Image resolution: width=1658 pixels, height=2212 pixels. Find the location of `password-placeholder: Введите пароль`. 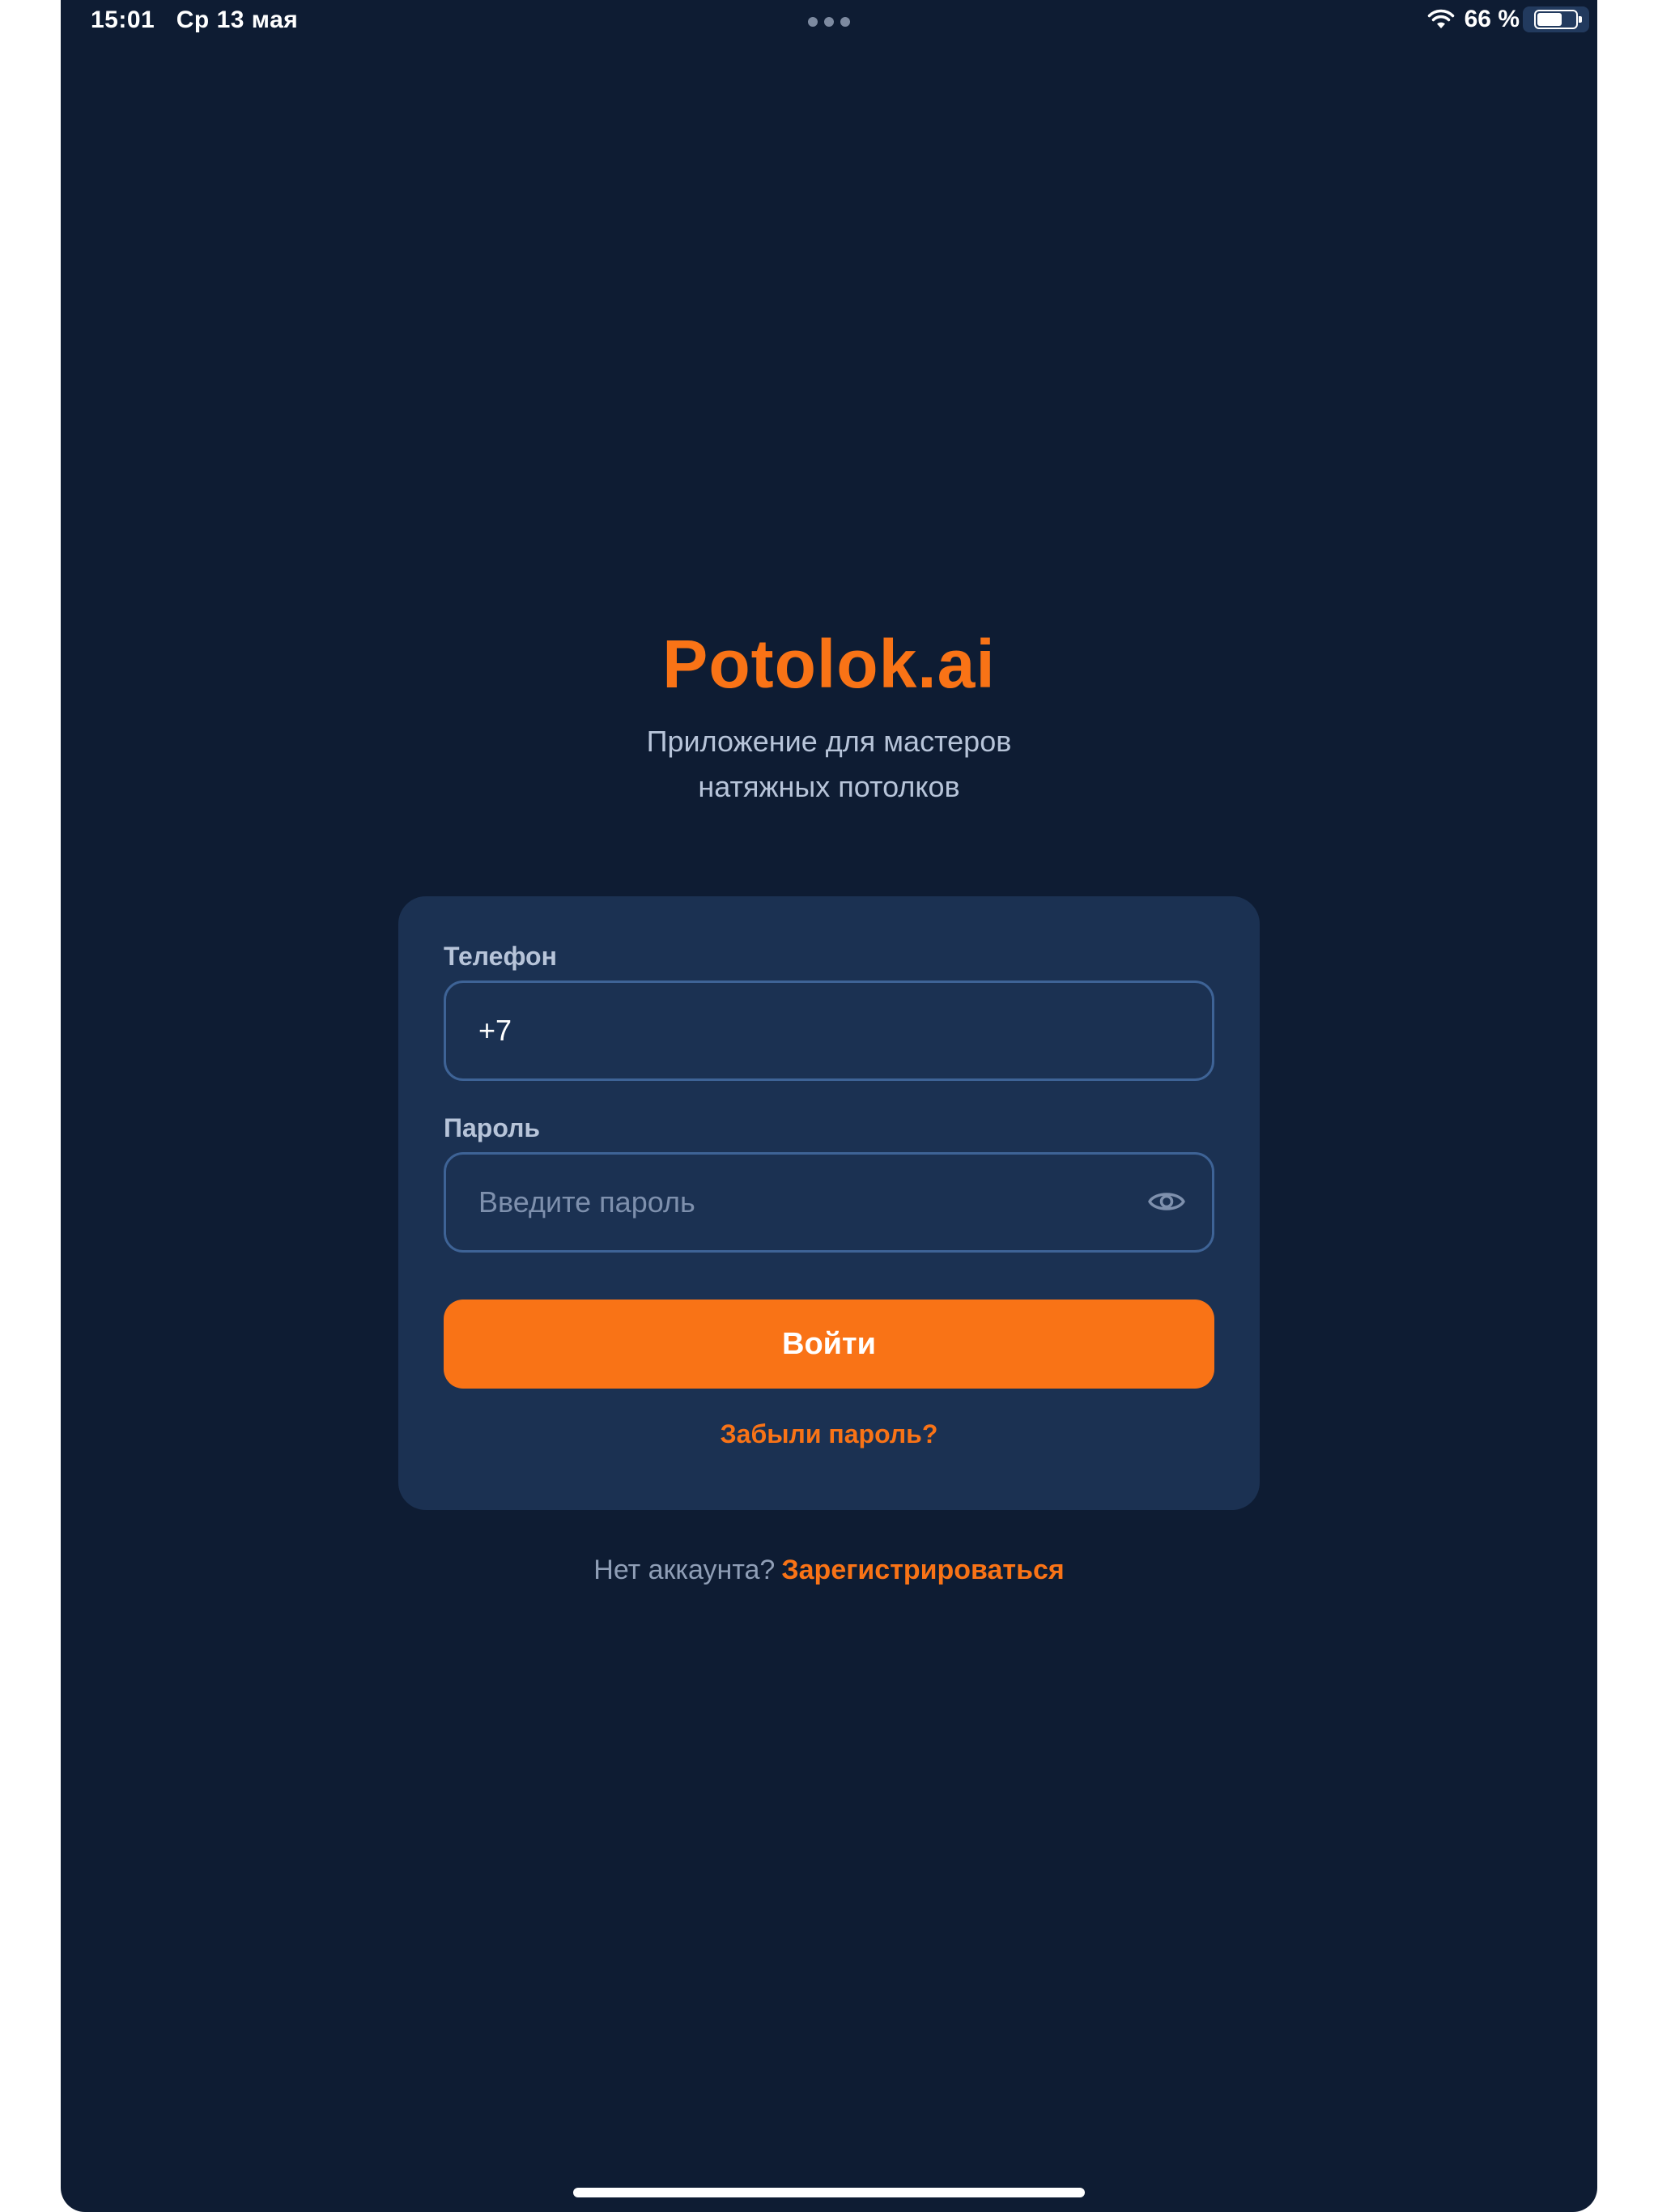

password-placeholder: Введите пароль is located at coordinates (586, 1202).